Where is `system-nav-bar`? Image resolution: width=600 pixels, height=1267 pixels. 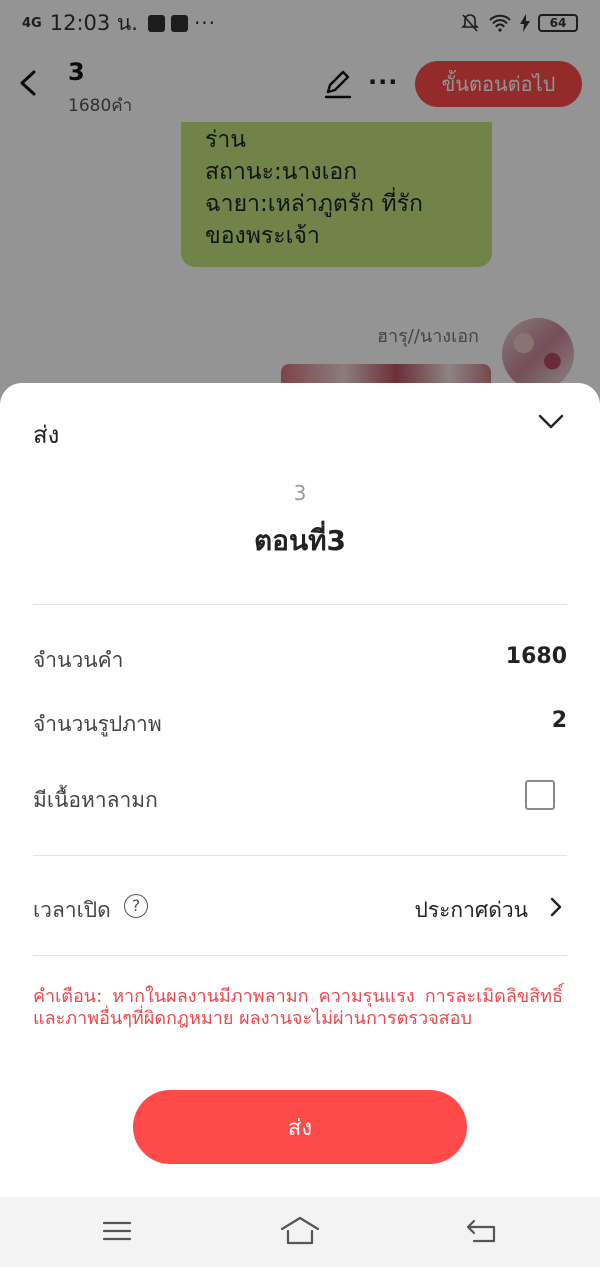 system-nav-bar is located at coordinates (300, 1232).